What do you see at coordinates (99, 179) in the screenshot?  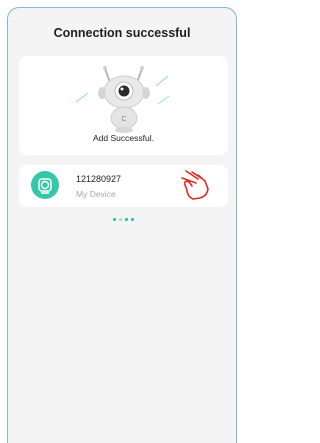 I see `device-id: 121280927` at bounding box center [99, 179].